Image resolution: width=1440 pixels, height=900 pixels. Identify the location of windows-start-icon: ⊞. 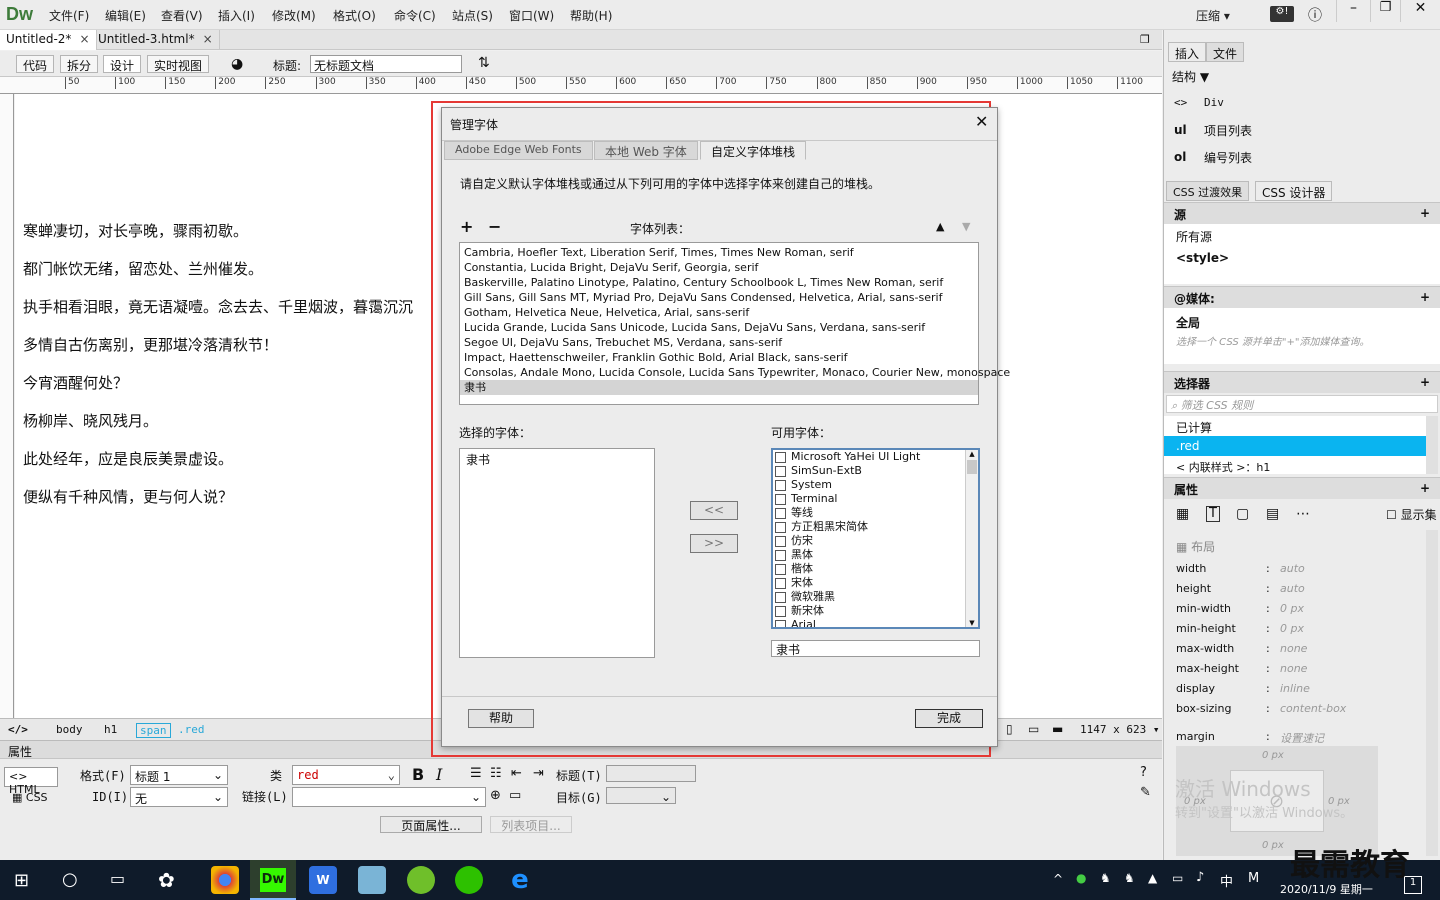
(21, 880).